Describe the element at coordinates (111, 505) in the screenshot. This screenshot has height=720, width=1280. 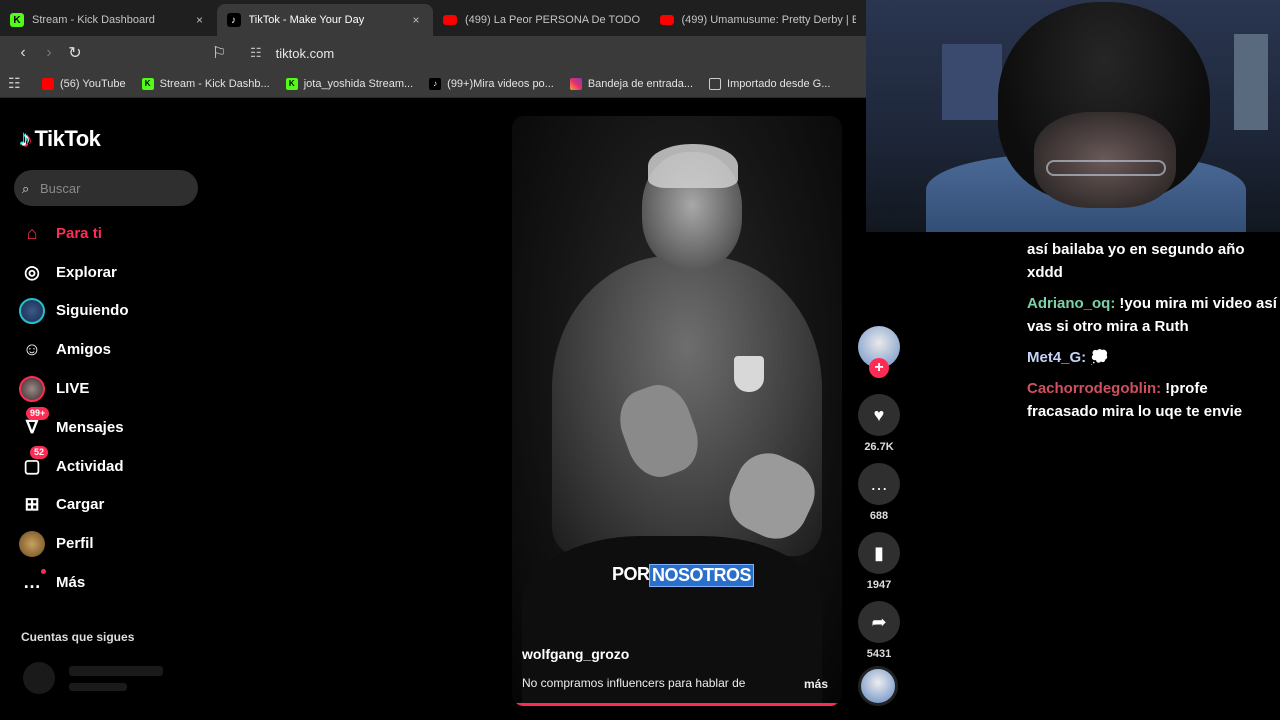
I see `sidebar-item-cargar: ⊞ Cargar` at that location.